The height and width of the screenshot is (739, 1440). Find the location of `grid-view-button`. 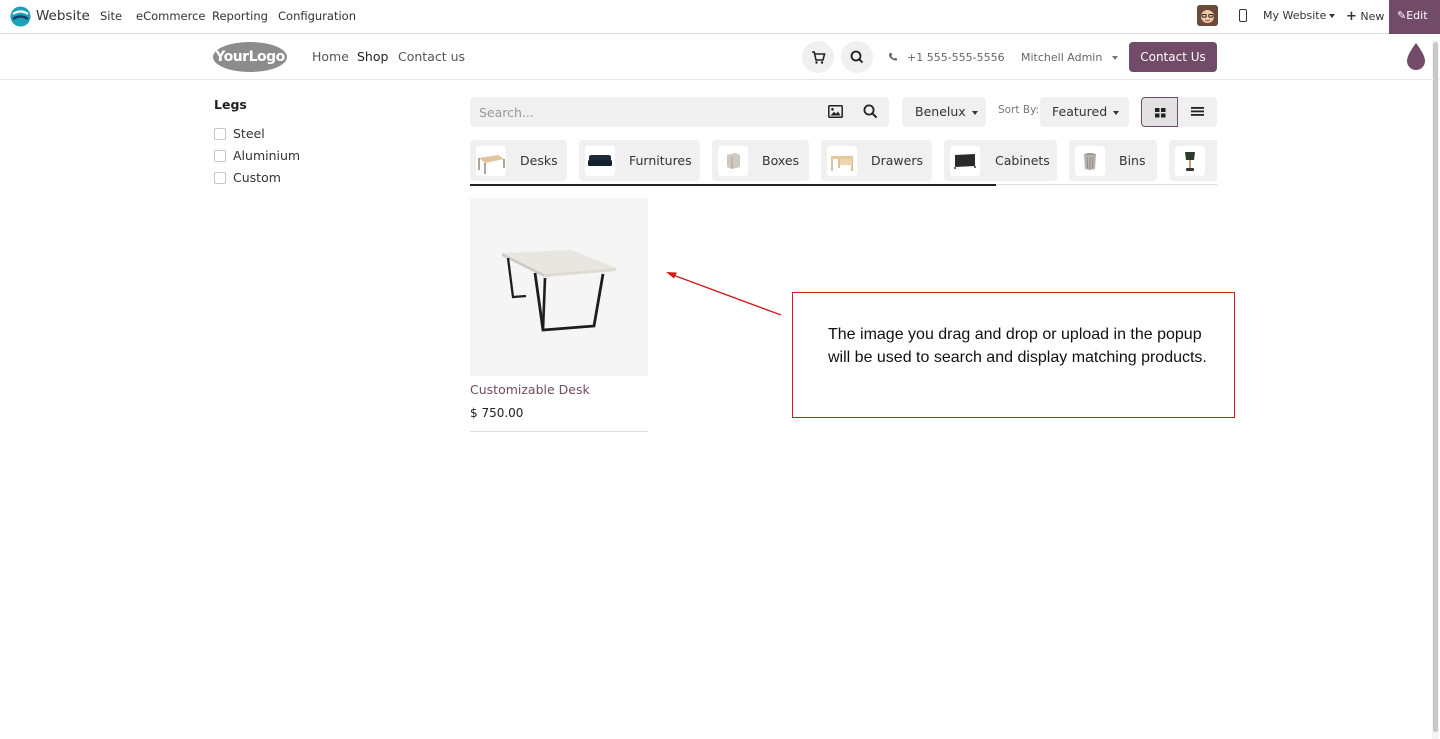

grid-view-button is located at coordinates (1159, 112).